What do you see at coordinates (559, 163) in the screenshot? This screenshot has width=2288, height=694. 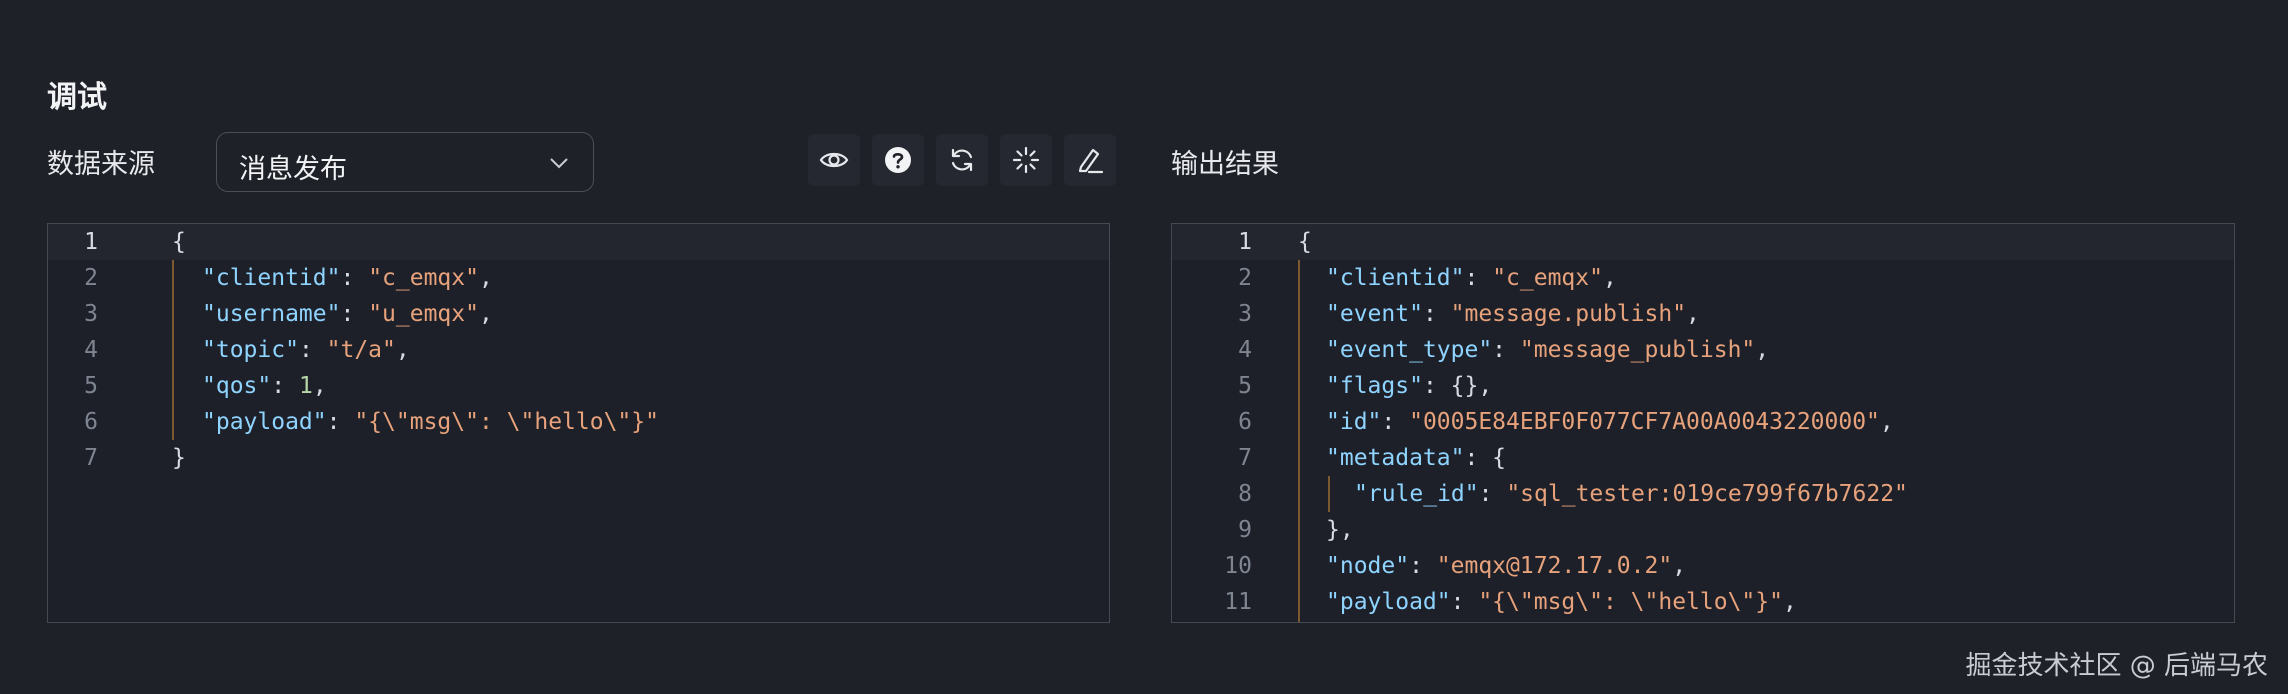 I see `chevron-down-icon` at bounding box center [559, 163].